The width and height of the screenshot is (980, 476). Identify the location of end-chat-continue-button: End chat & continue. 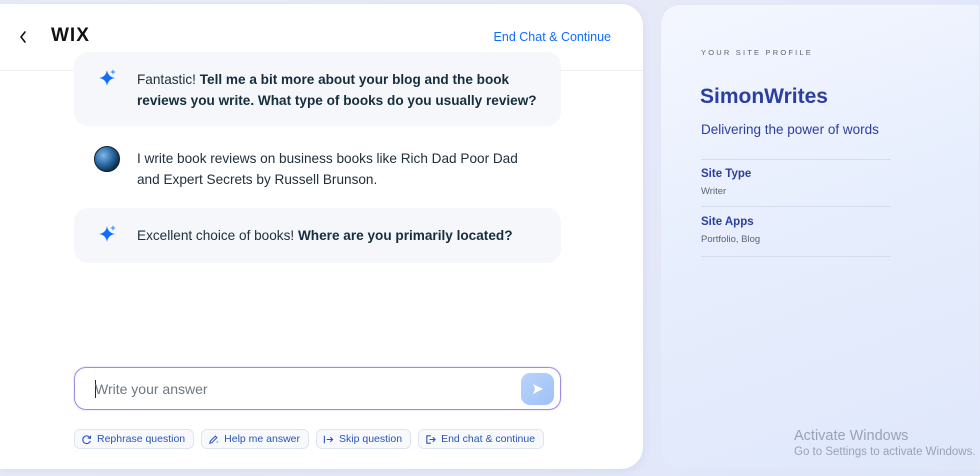
(481, 439).